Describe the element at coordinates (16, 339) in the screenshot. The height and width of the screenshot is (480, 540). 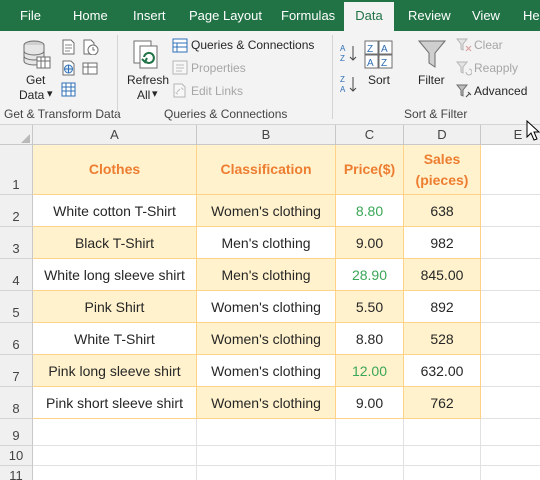
I see `row-header-6: 6` at that location.